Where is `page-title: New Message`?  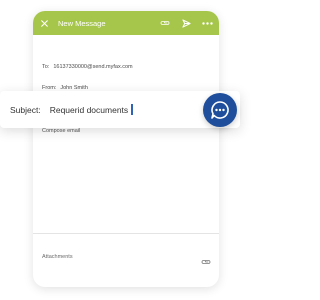
page-title: New Message is located at coordinates (82, 23).